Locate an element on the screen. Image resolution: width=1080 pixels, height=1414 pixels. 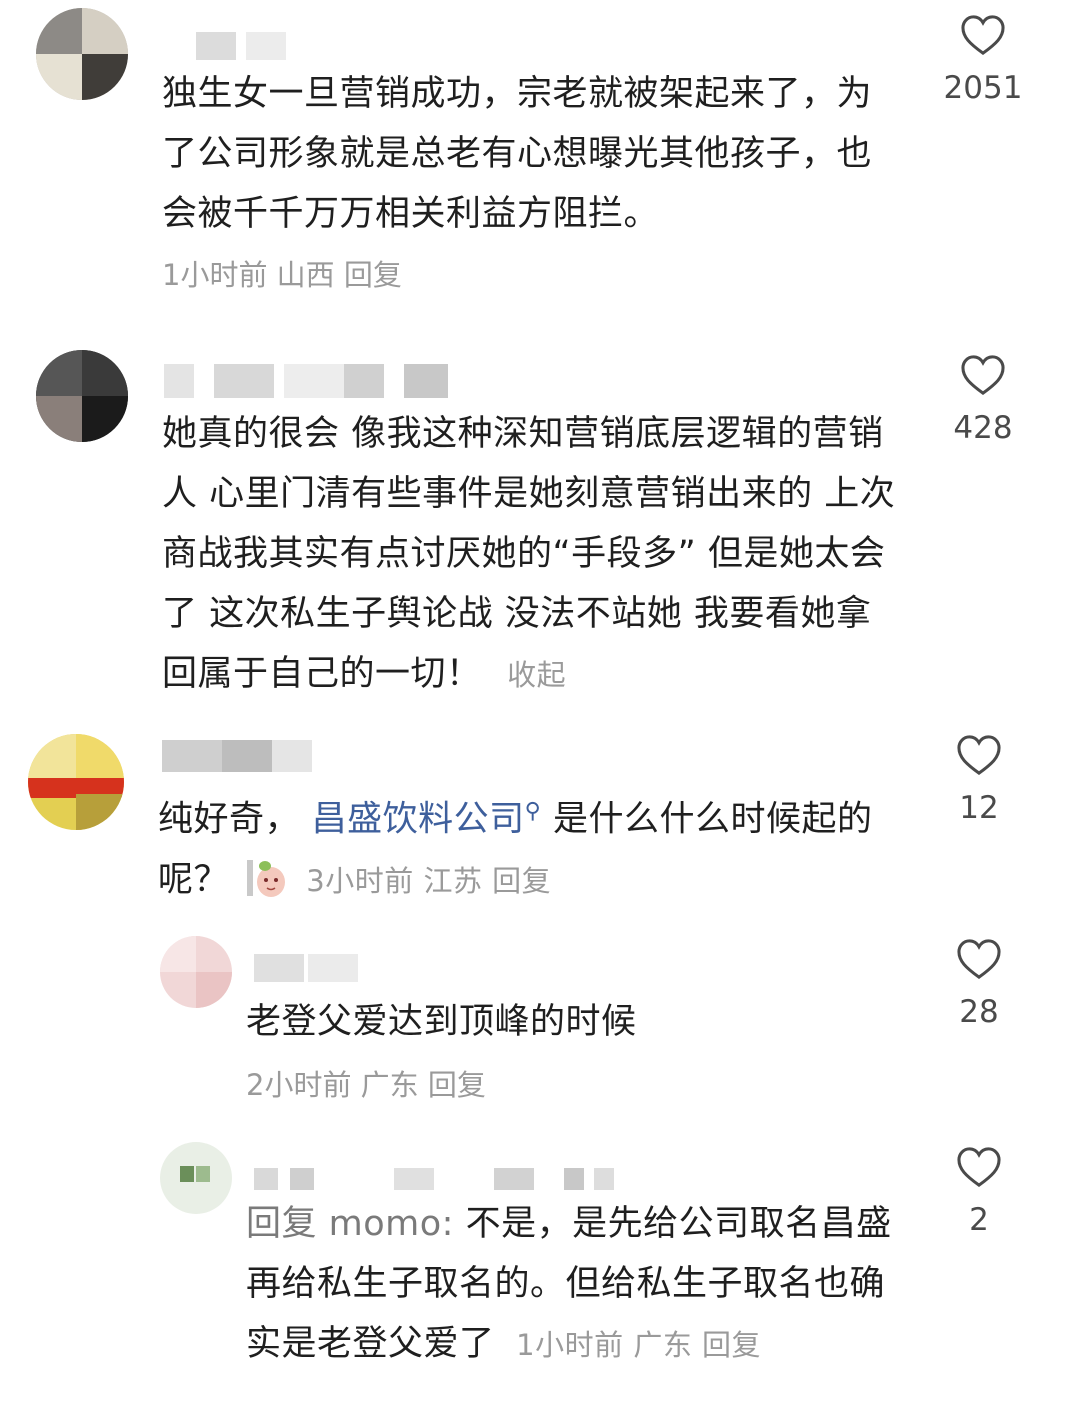
comment-body: 老登父爱达到顶峰的时候 is located at coordinates (441, 1022).